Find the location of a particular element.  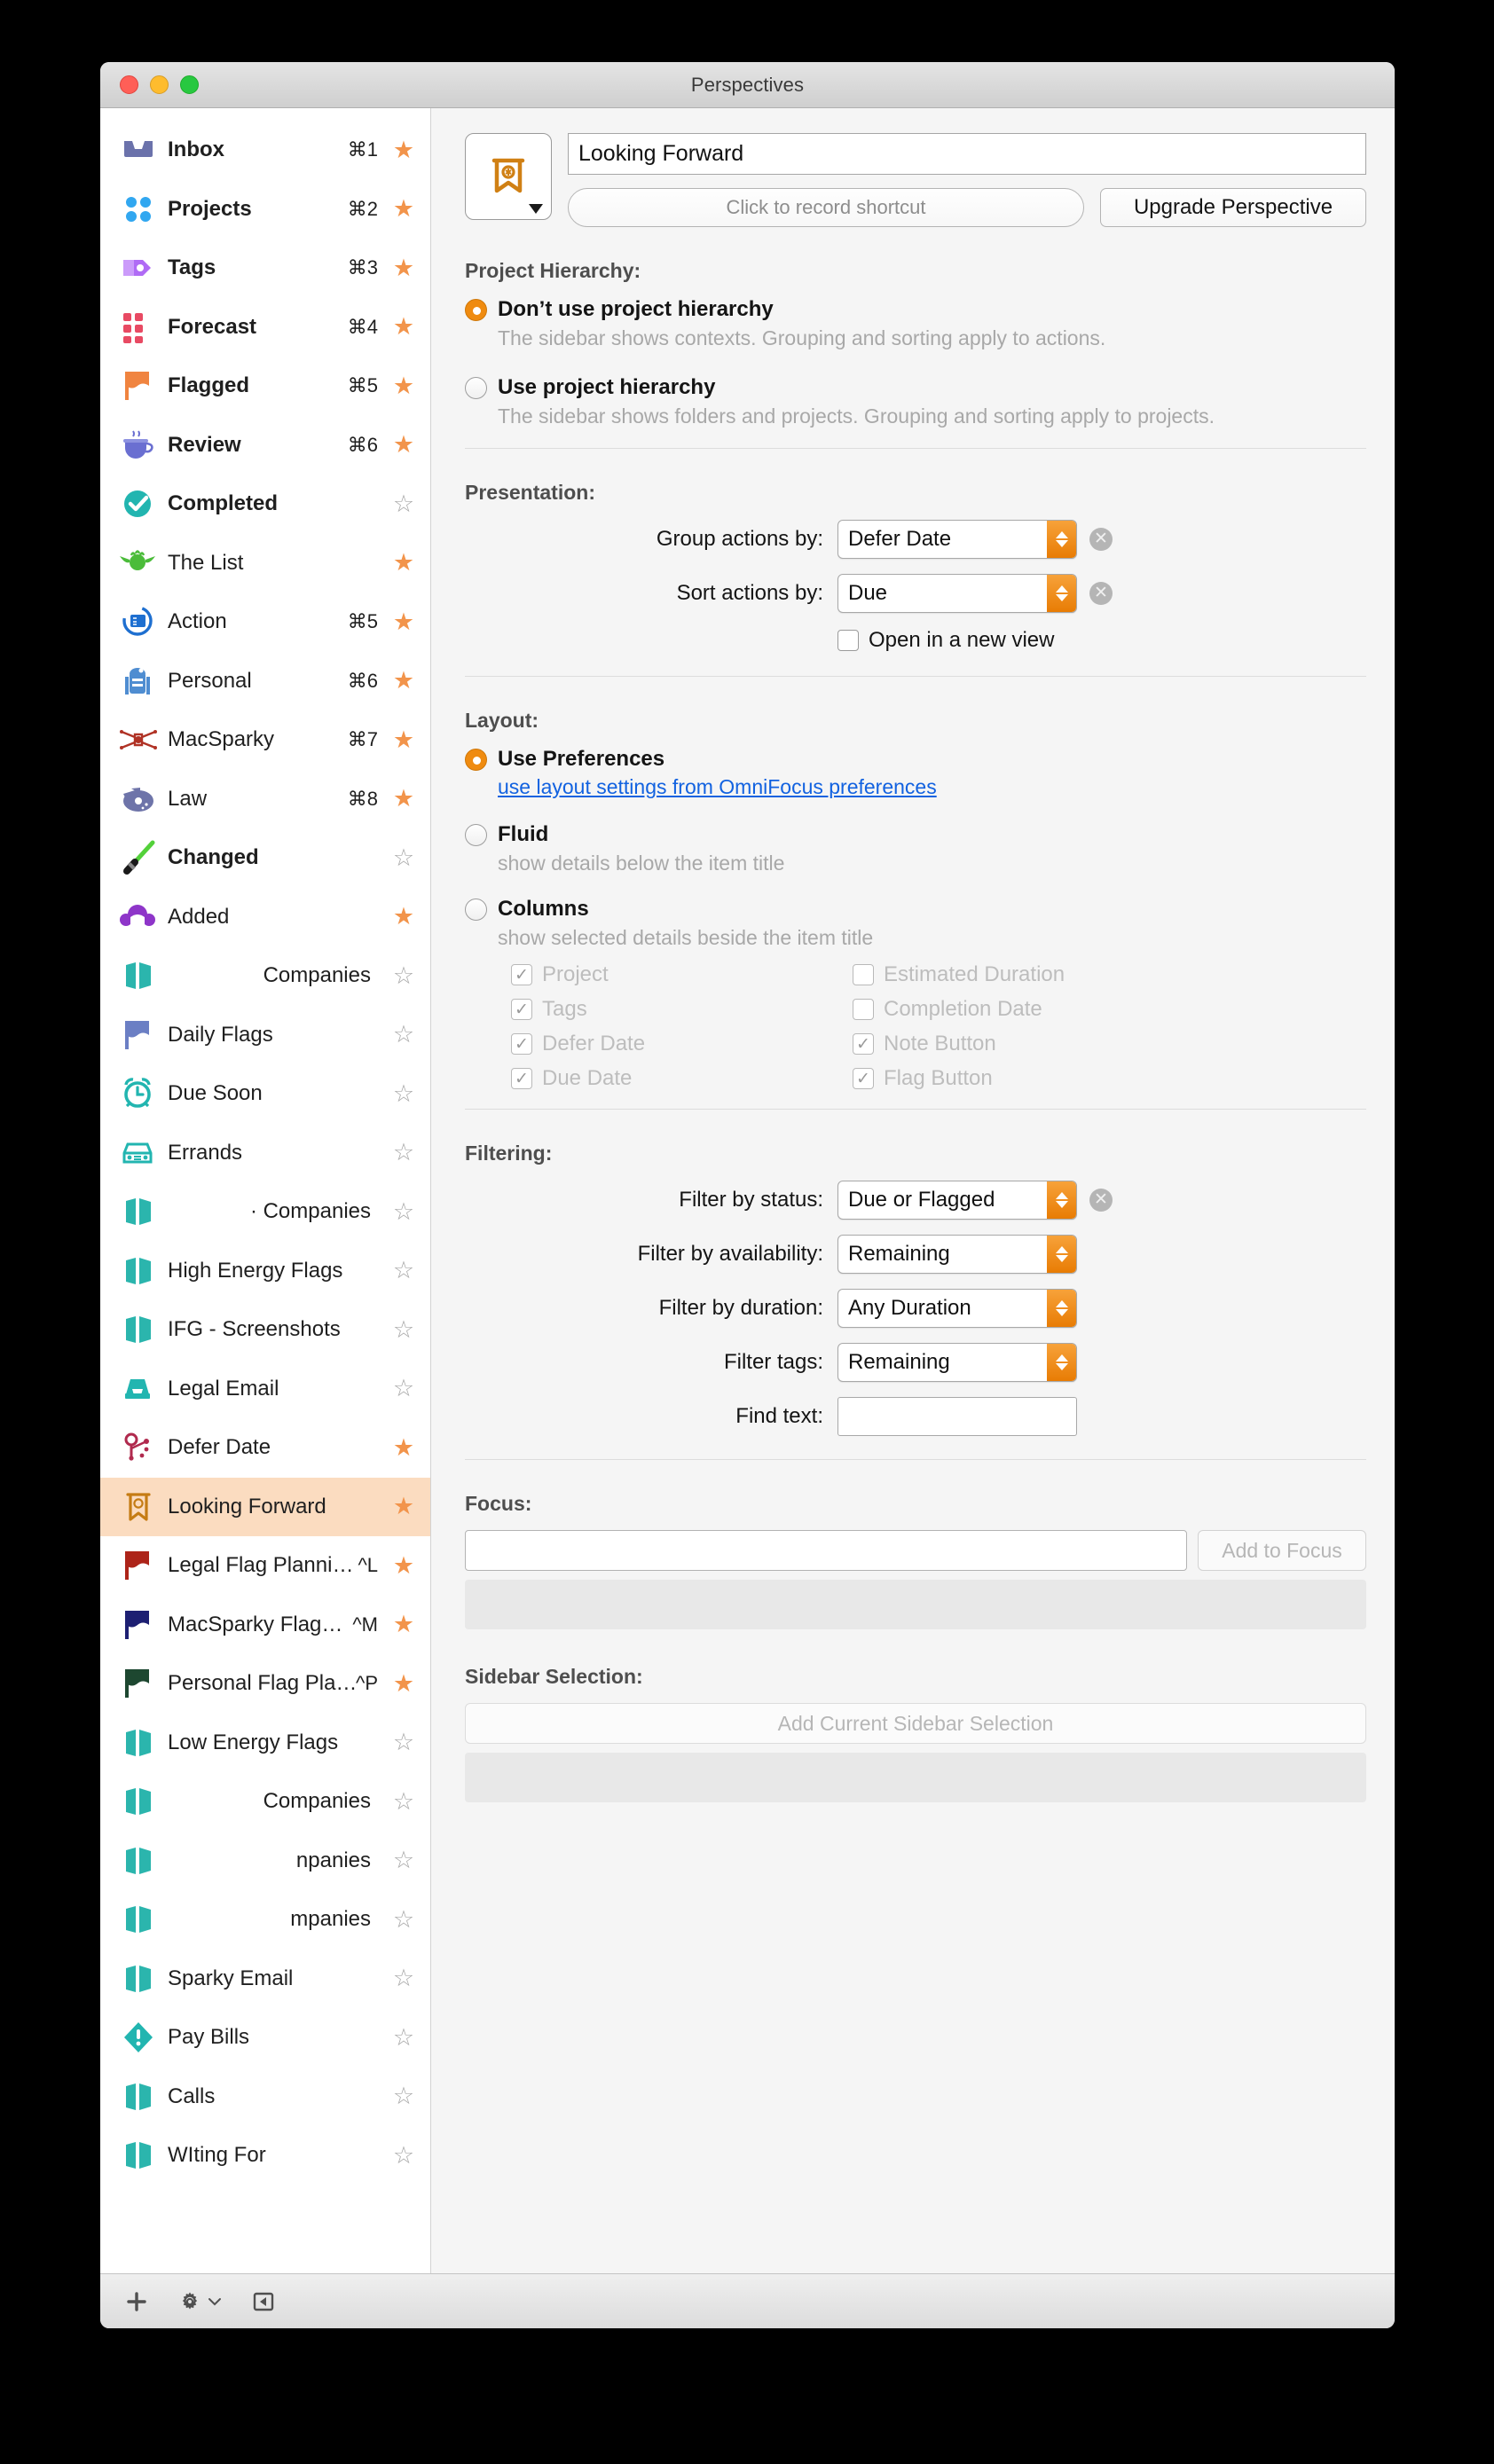

filter-duration-select: Any Duration is located at coordinates (957, 1308).